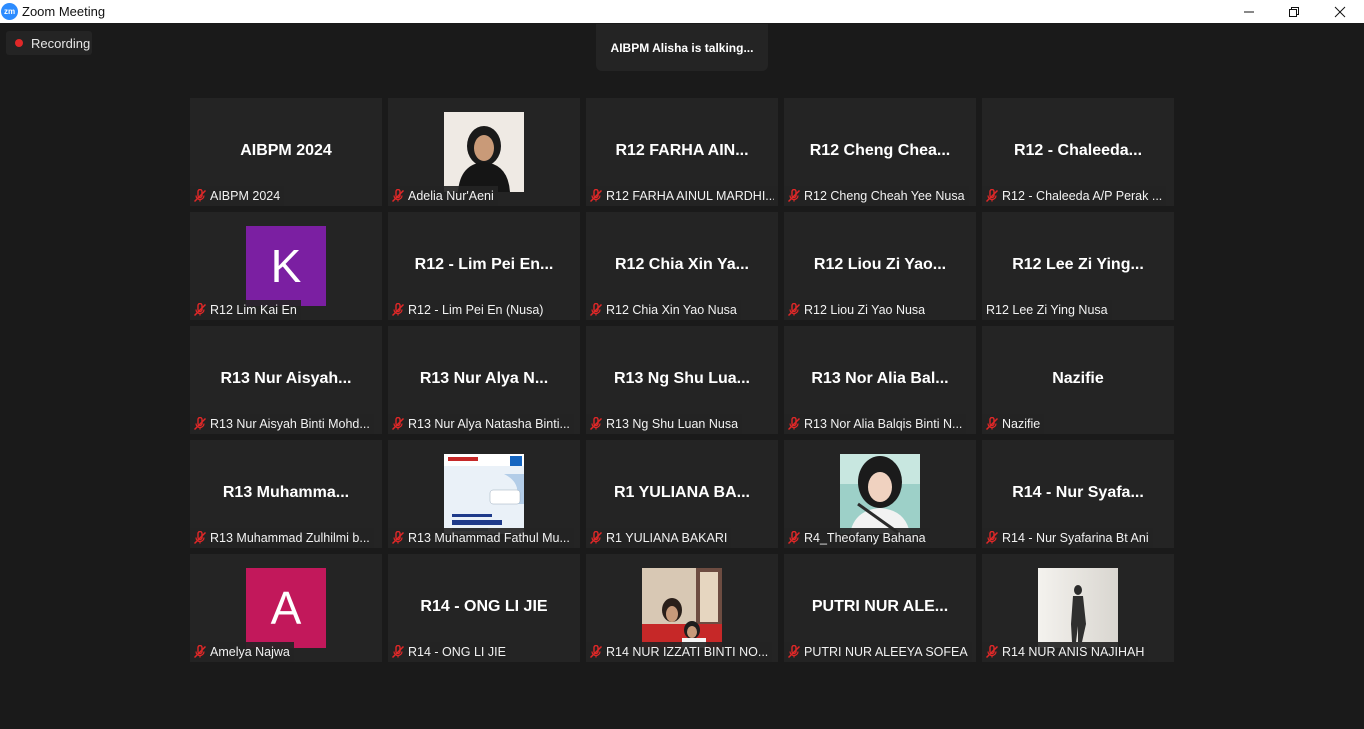 The height and width of the screenshot is (729, 1364). What do you see at coordinates (865, 538) in the screenshot?
I see `participant-name: R4_Theofany Bahana` at bounding box center [865, 538].